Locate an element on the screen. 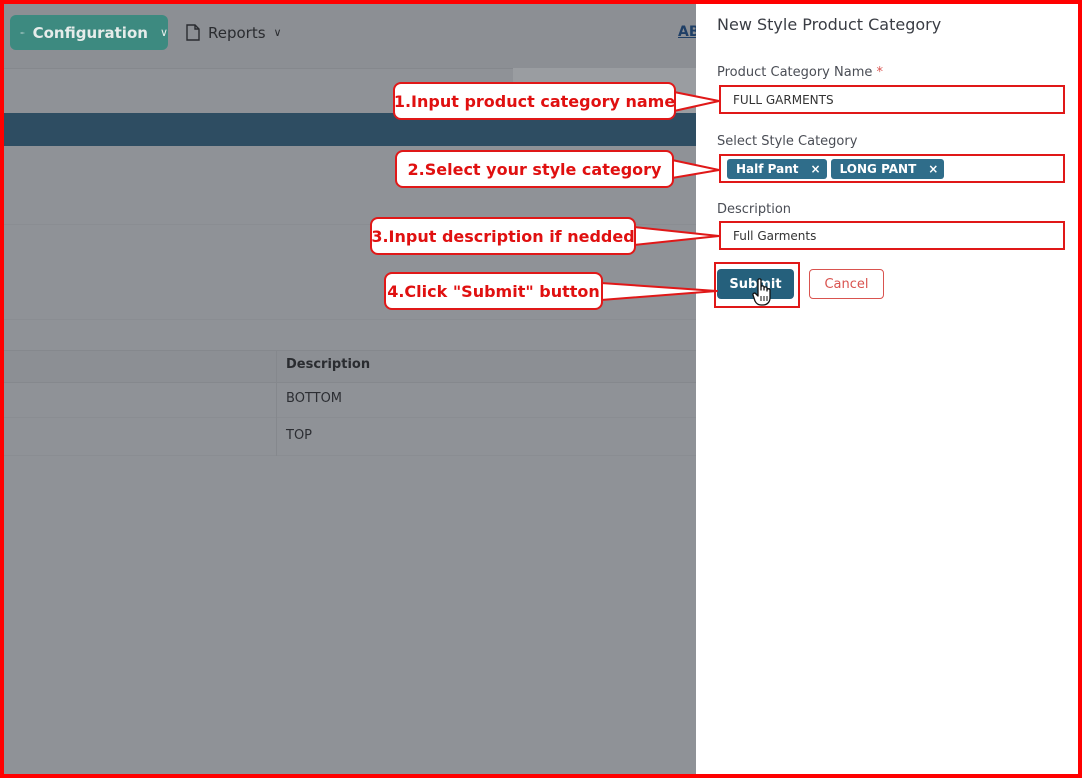 This screenshot has height=778, width=1082. callout-step-1: 1.Input product category name is located at coordinates (534, 101).